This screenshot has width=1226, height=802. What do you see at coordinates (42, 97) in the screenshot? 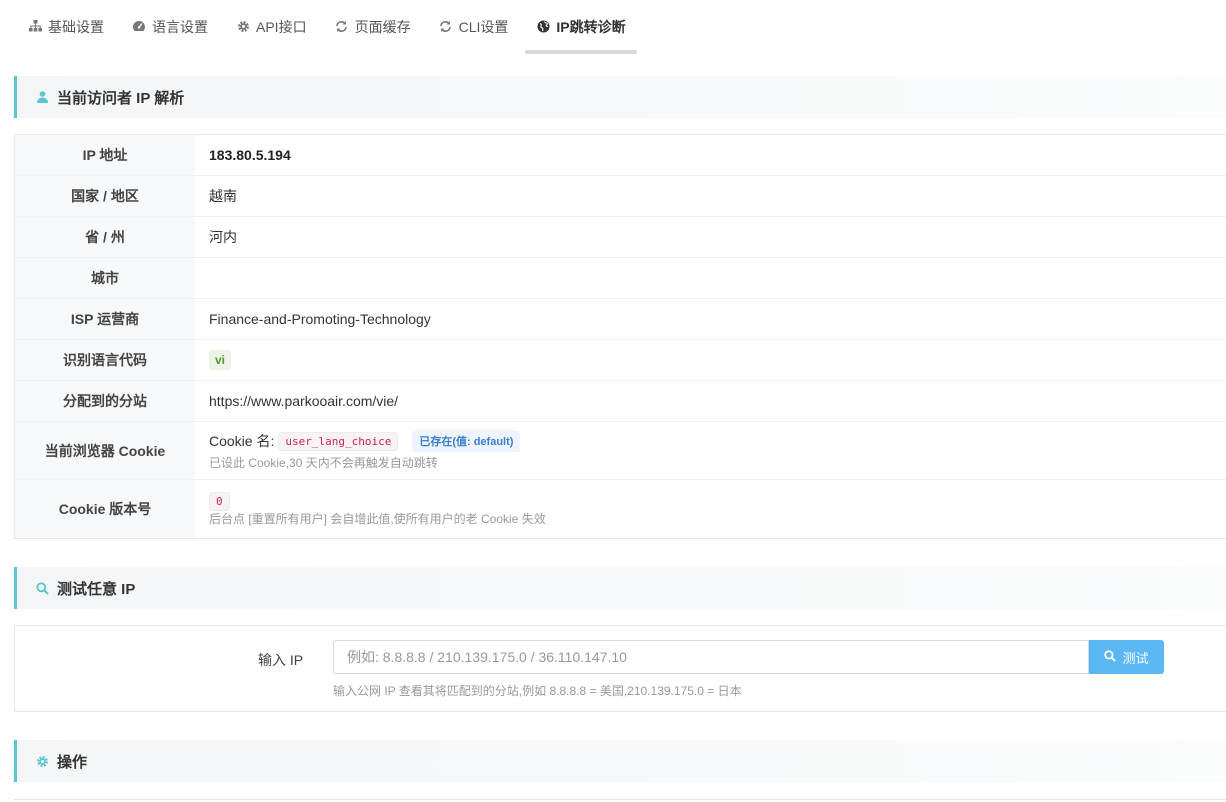
I see `user-icon` at bounding box center [42, 97].